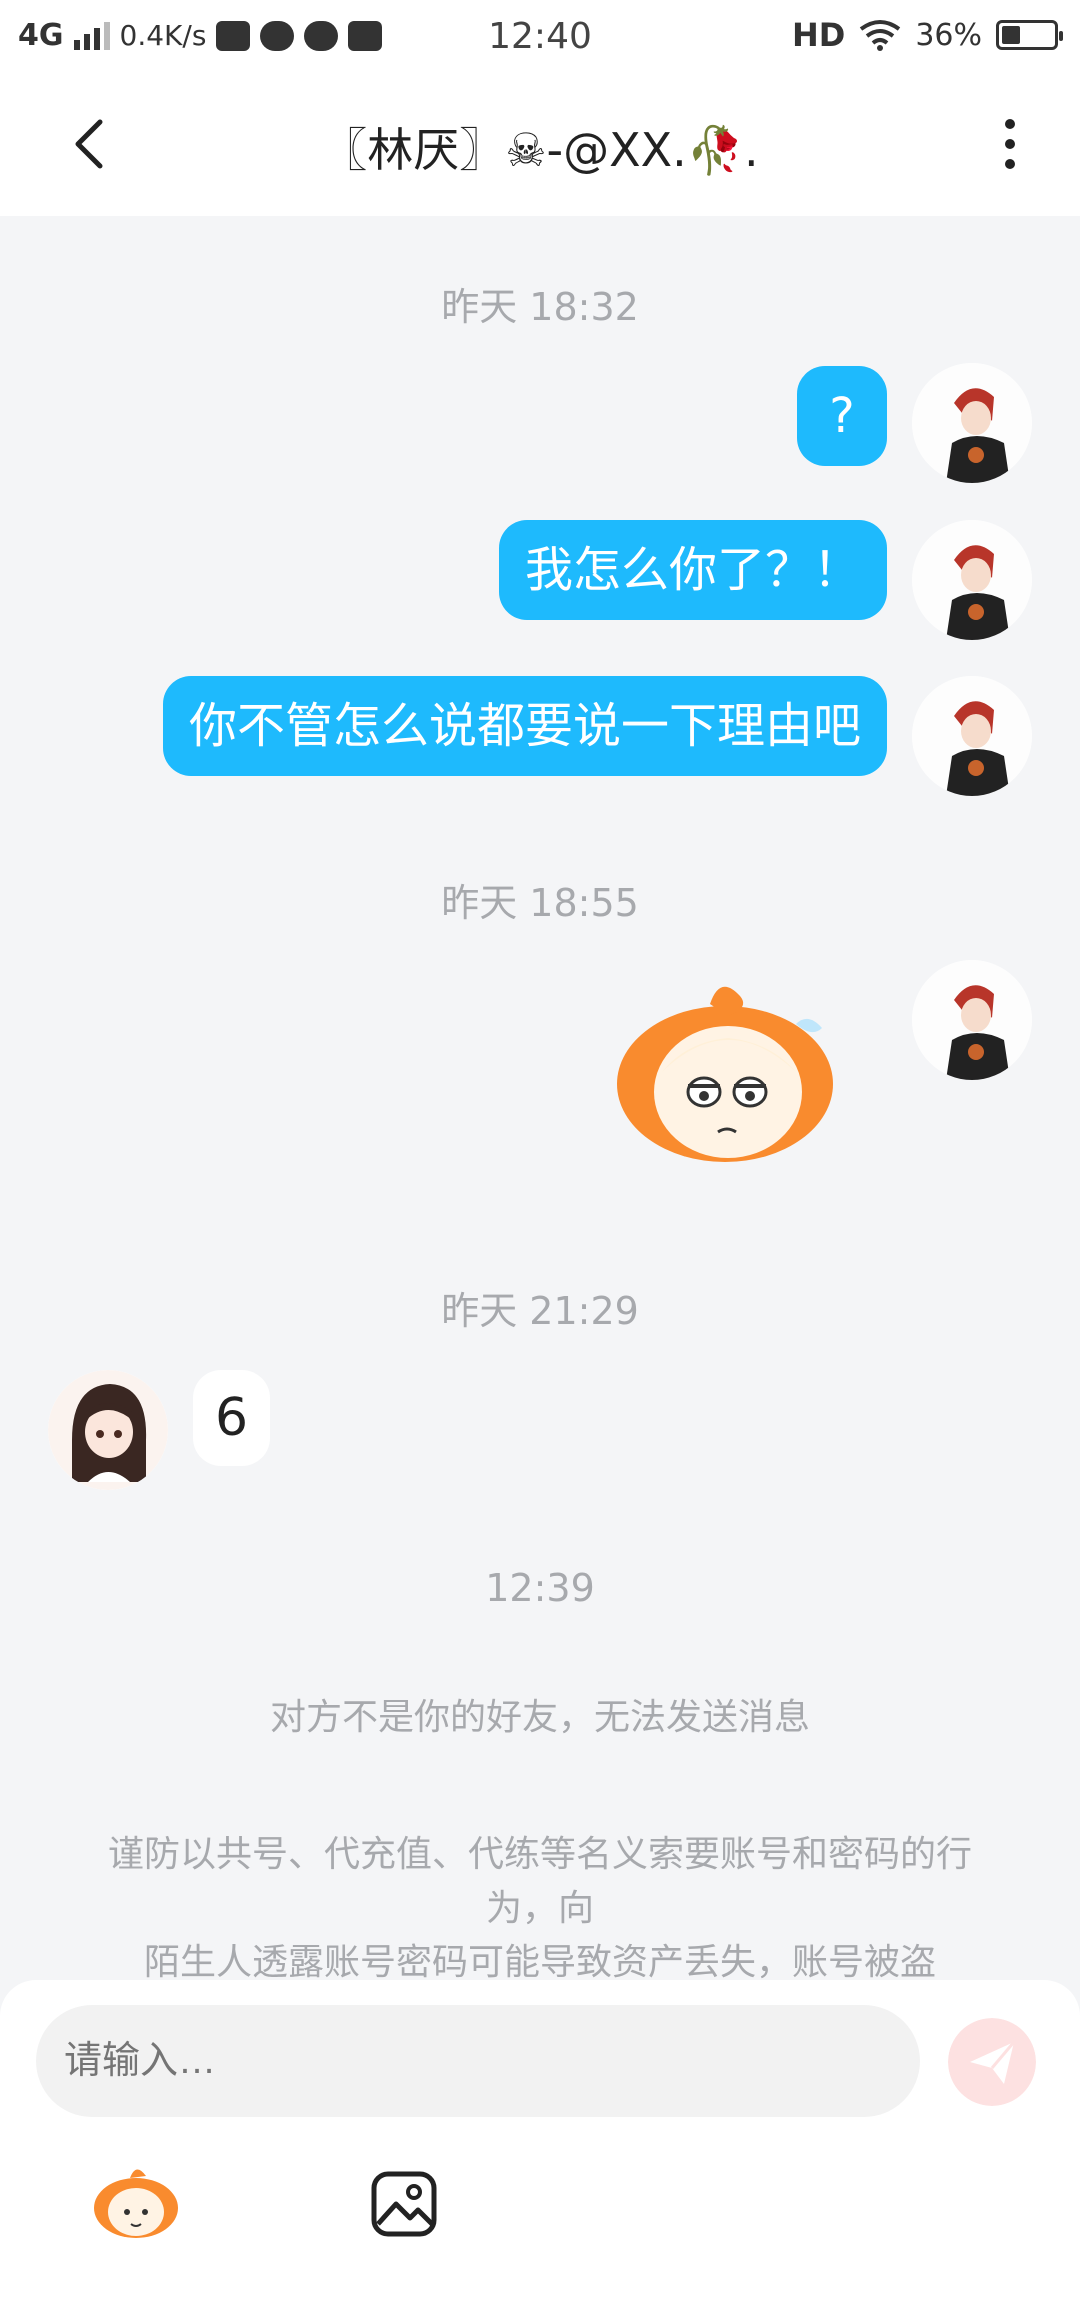 The height and width of the screenshot is (2297, 1080). I want to click on chat-header: 〖林厌〗☠-@XX.🥀., so click(540, 144).